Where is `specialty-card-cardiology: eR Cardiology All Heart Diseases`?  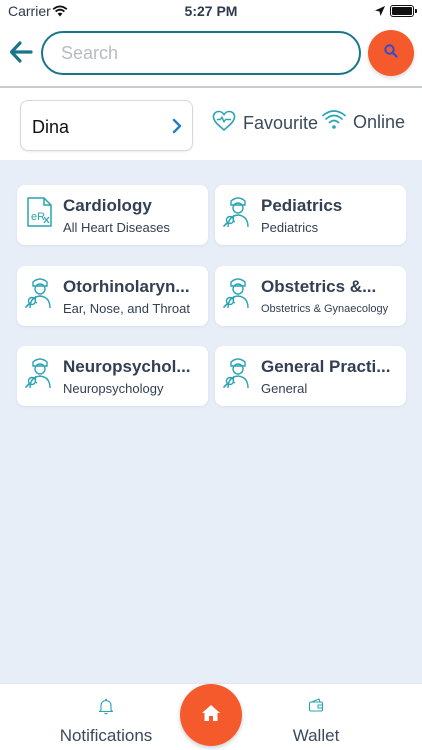
specialty-card-cardiology: eR Cardiology All Heart Diseases is located at coordinates (112, 215).